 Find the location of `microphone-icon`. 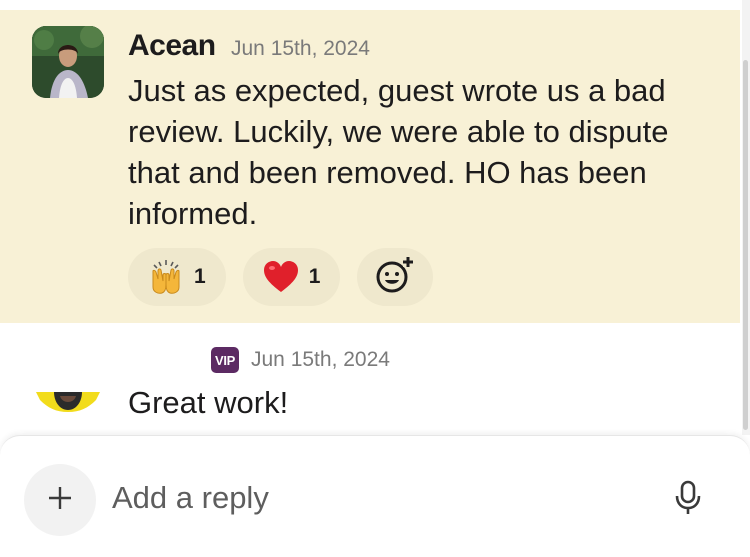

microphone-icon is located at coordinates (688, 500).